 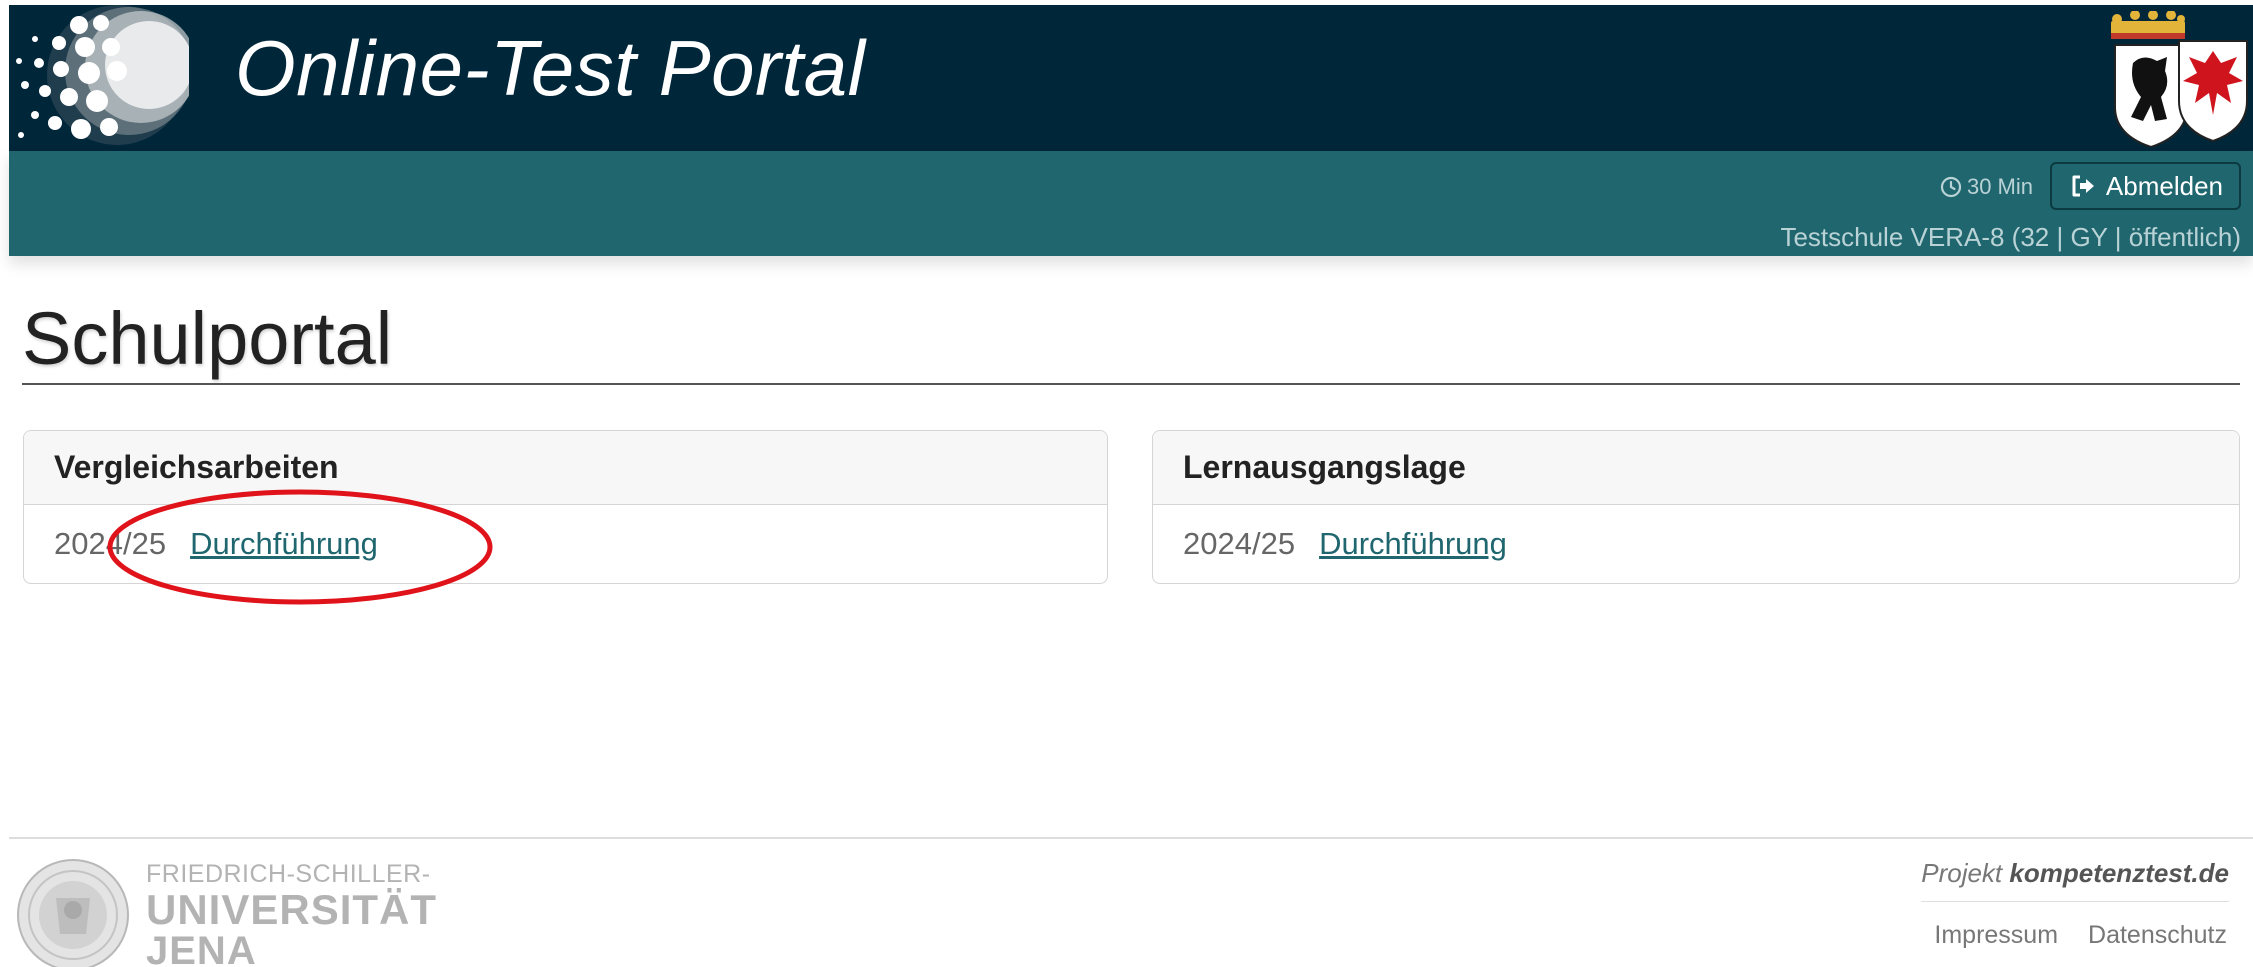 I want to click on timer-text: 30 Min, so click(x=1999, y=186).